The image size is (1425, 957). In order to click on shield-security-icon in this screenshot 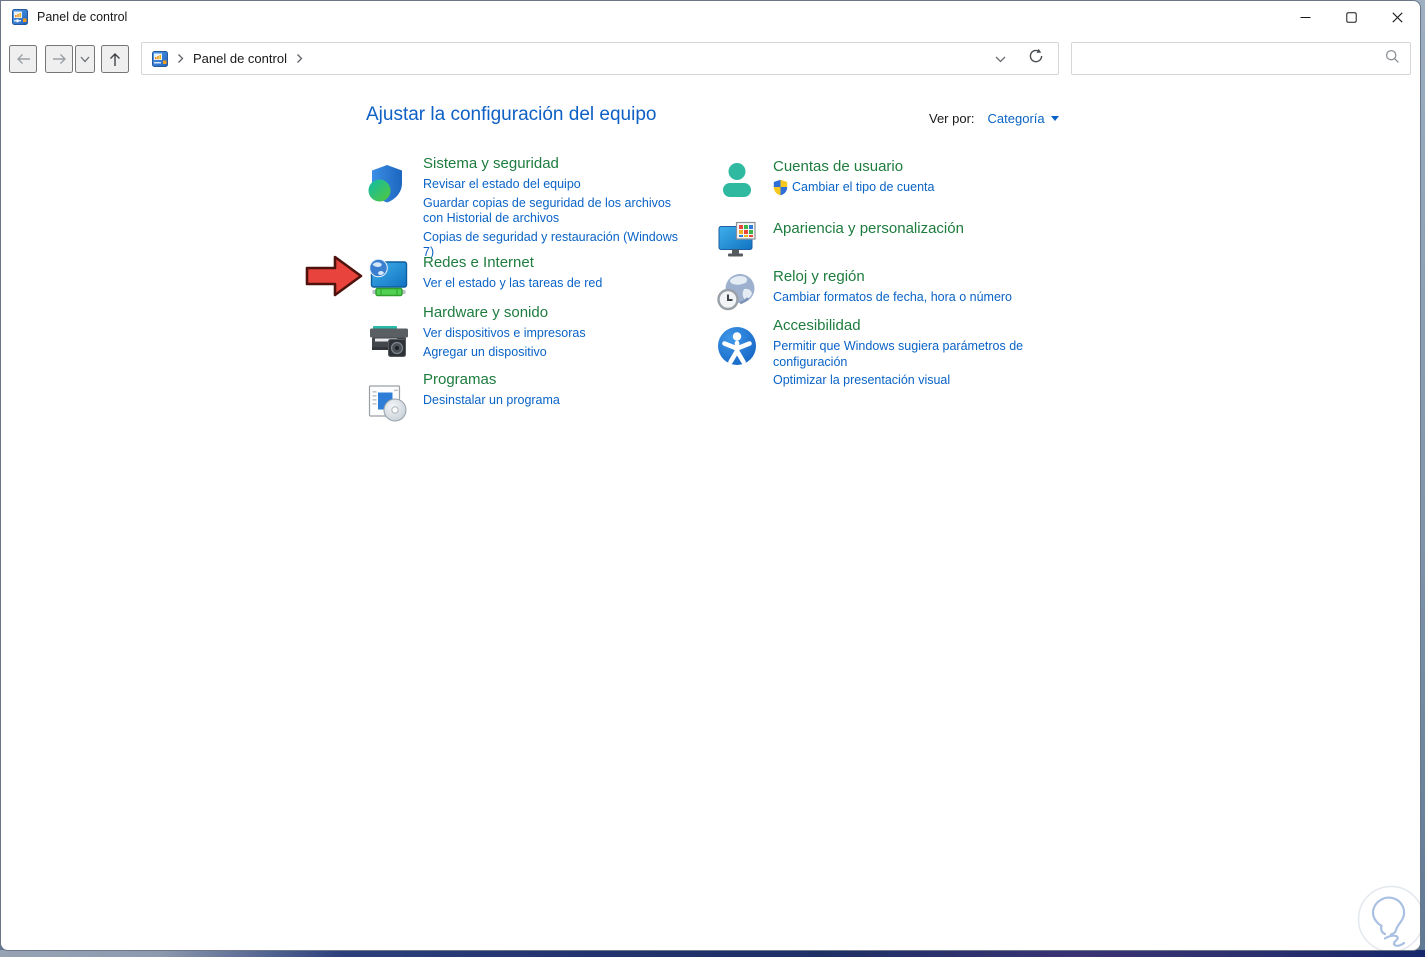, I will do `click(387, 184)`.